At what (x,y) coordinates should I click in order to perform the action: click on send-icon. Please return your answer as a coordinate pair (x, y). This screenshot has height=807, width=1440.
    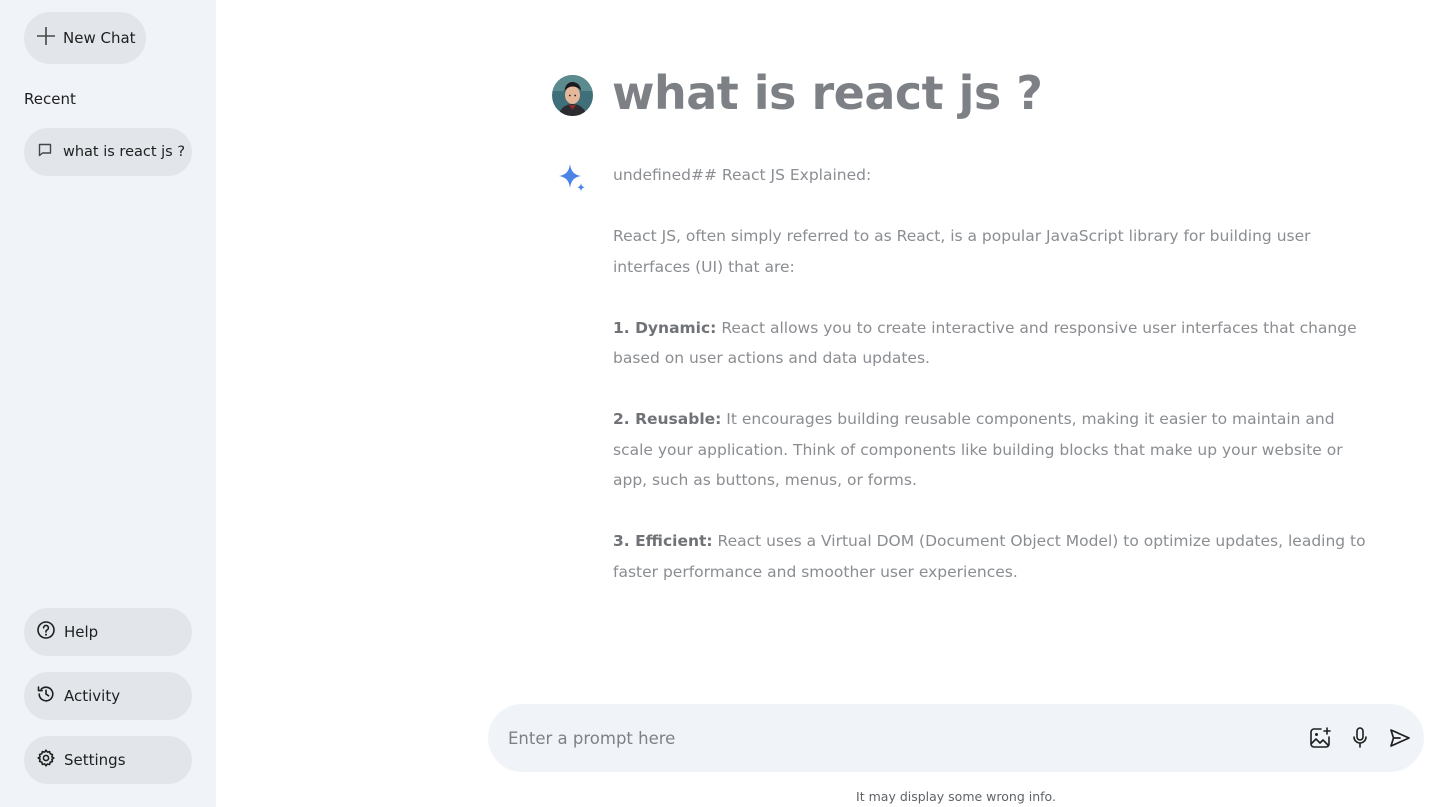
    Looking at the image, I should click on (1400, 740).